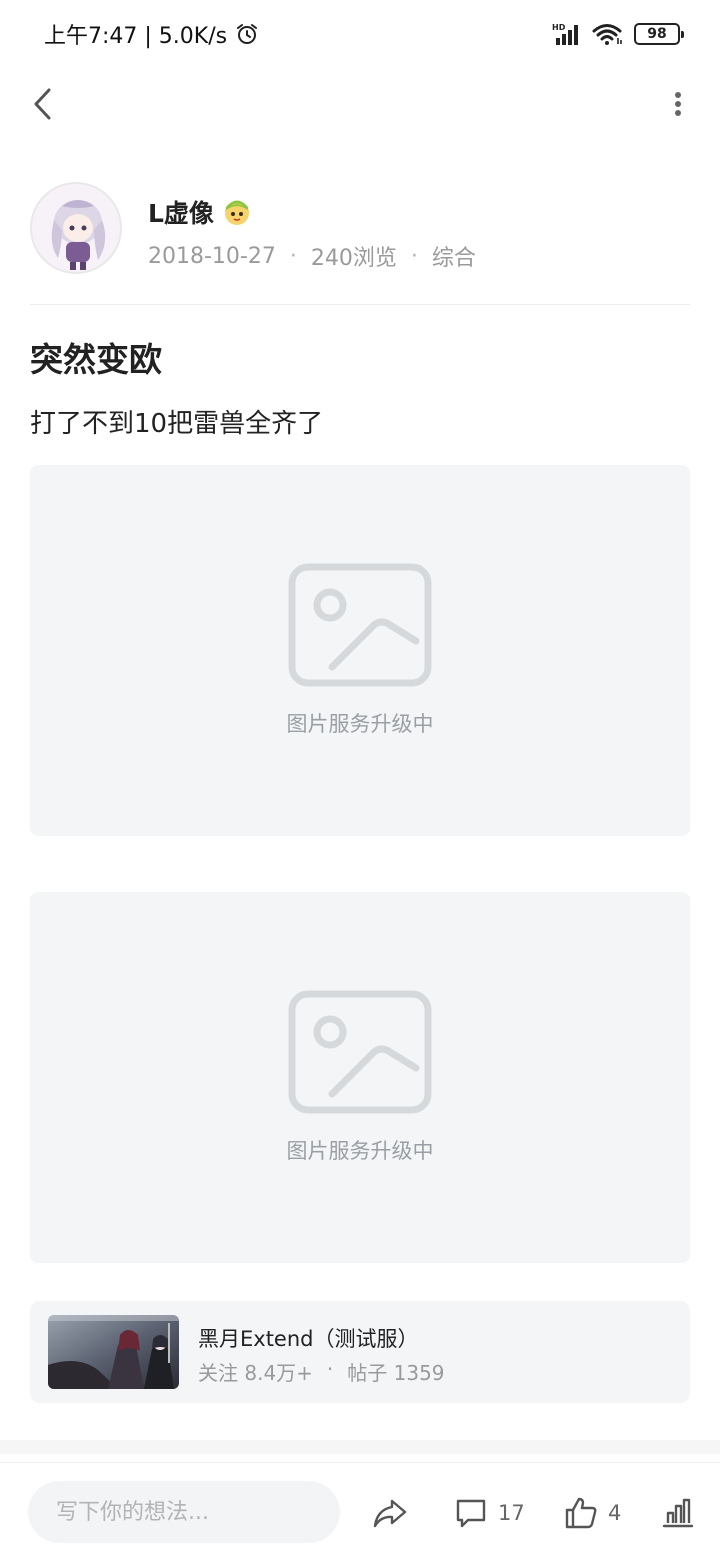  Describe the element at coordinates (96, 359) in the screenshot. I see `post-title: 突然变欧` at that location.